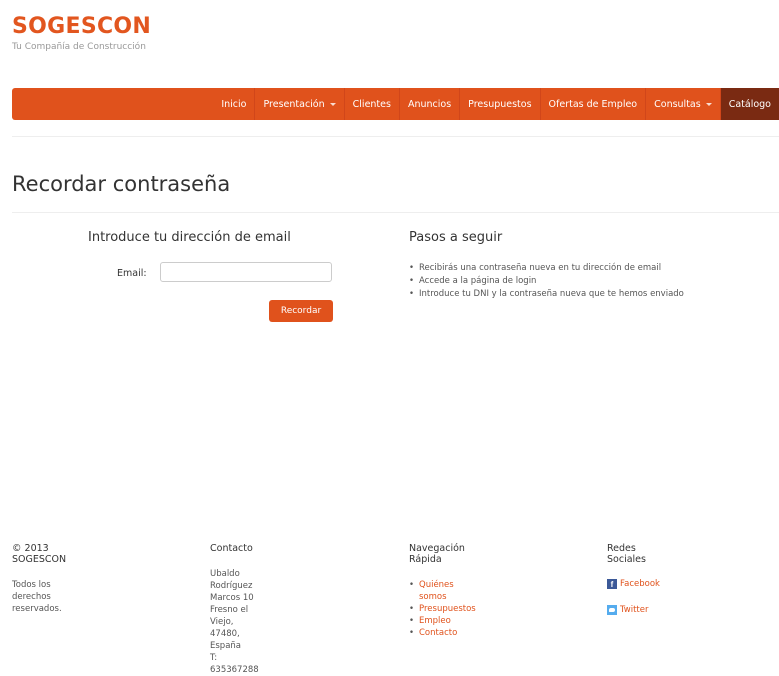 This screenshot has height=676, width=779. I want to click on nav-label: Presupuestos, so click(500, 104).